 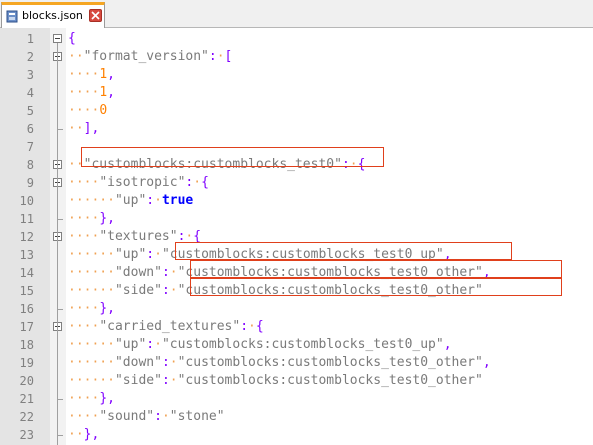 I want to click on code-text: ··},, so click(x=83, y=435).